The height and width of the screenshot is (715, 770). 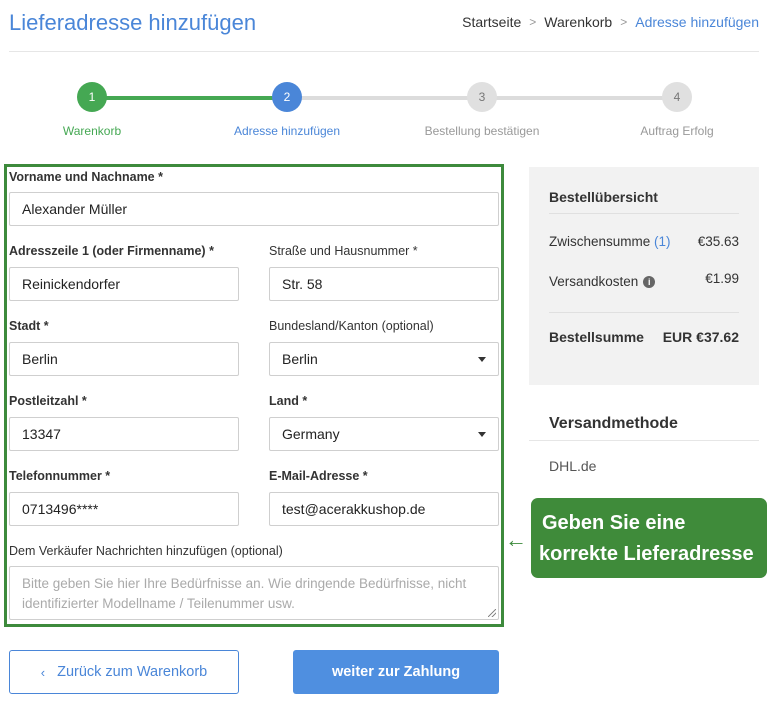 I want to click on back-to-cart-button: ‹ Zurück zum Warenkorb, so click(x=124, y=672).